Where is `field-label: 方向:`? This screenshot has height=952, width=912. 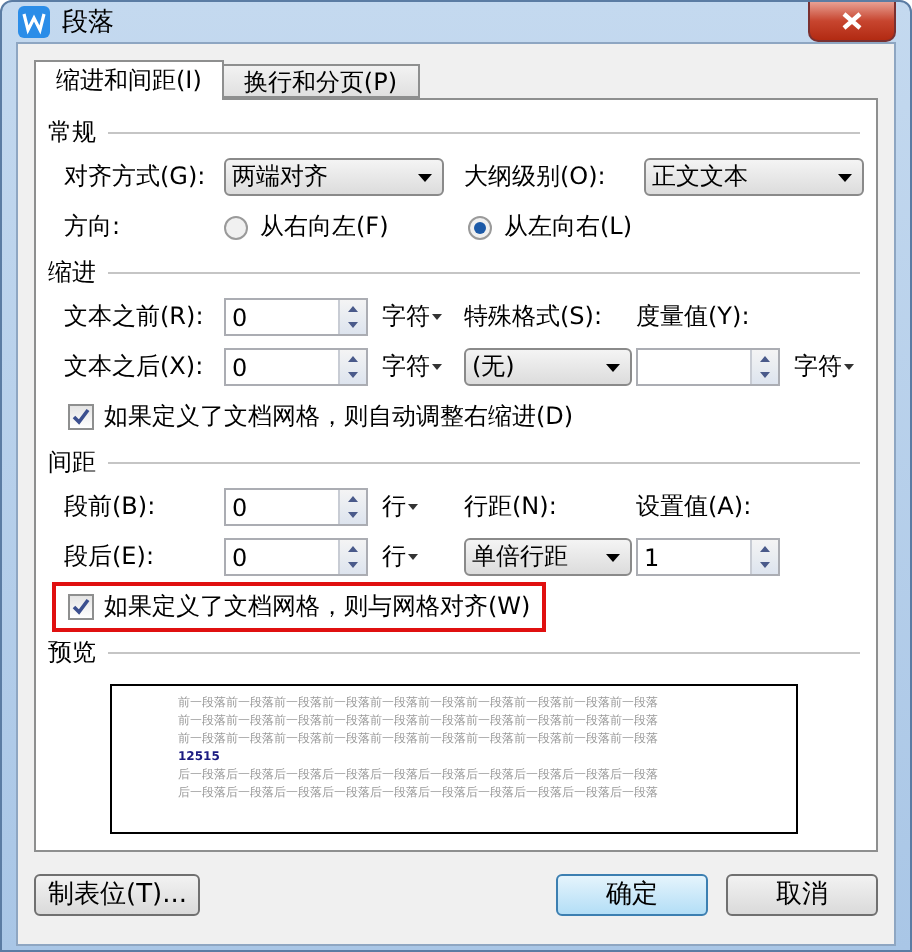 field-label: 方向: is located at coordinates (93, 227).